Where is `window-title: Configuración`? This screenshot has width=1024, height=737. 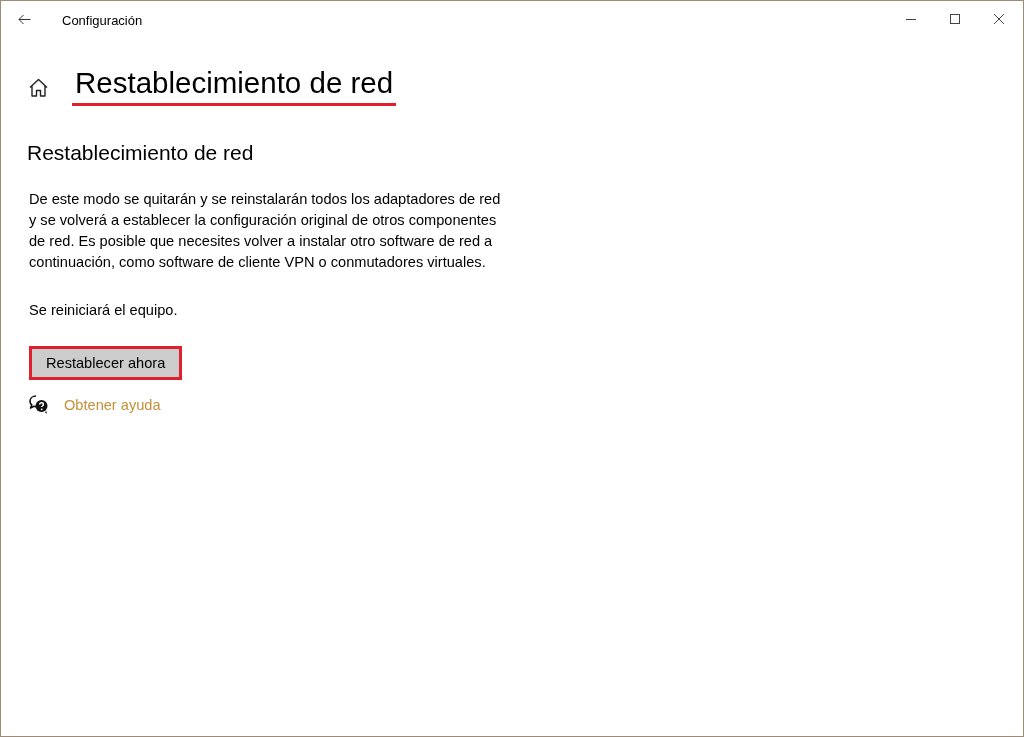
window-title: Configuración is located at coordinates (102, 20).